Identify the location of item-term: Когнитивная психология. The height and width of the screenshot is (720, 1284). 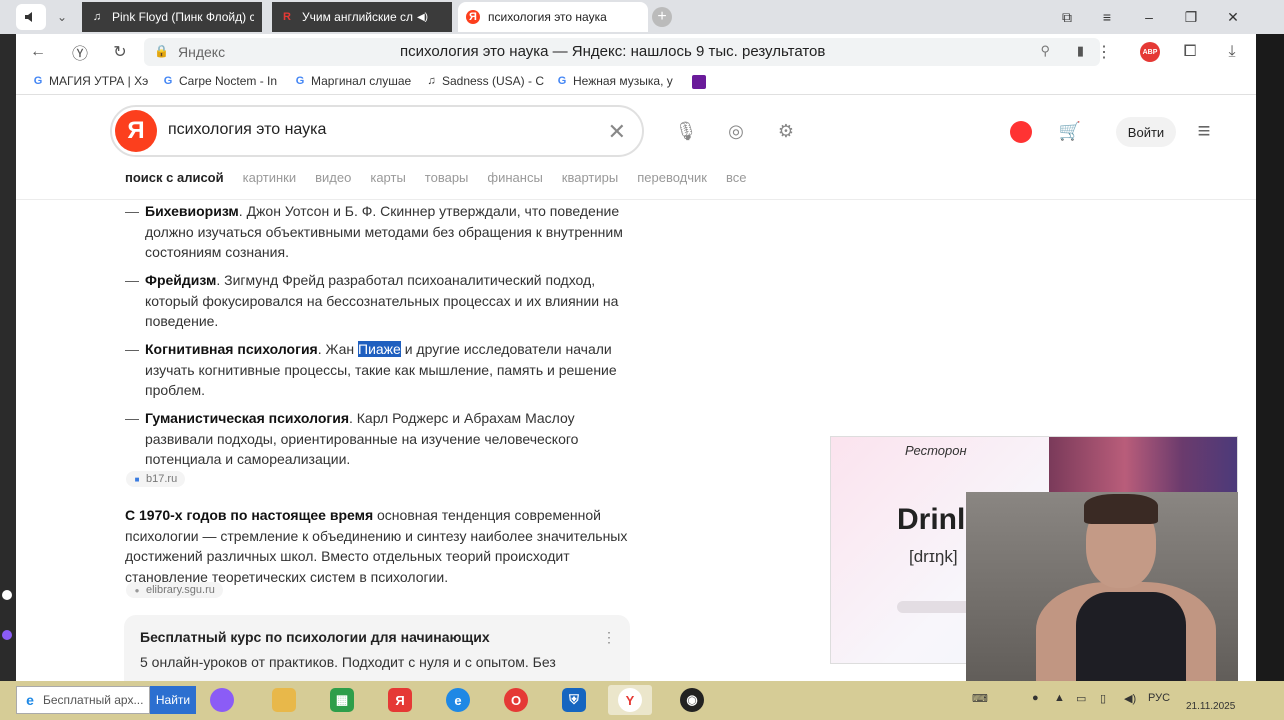
(231, 349).